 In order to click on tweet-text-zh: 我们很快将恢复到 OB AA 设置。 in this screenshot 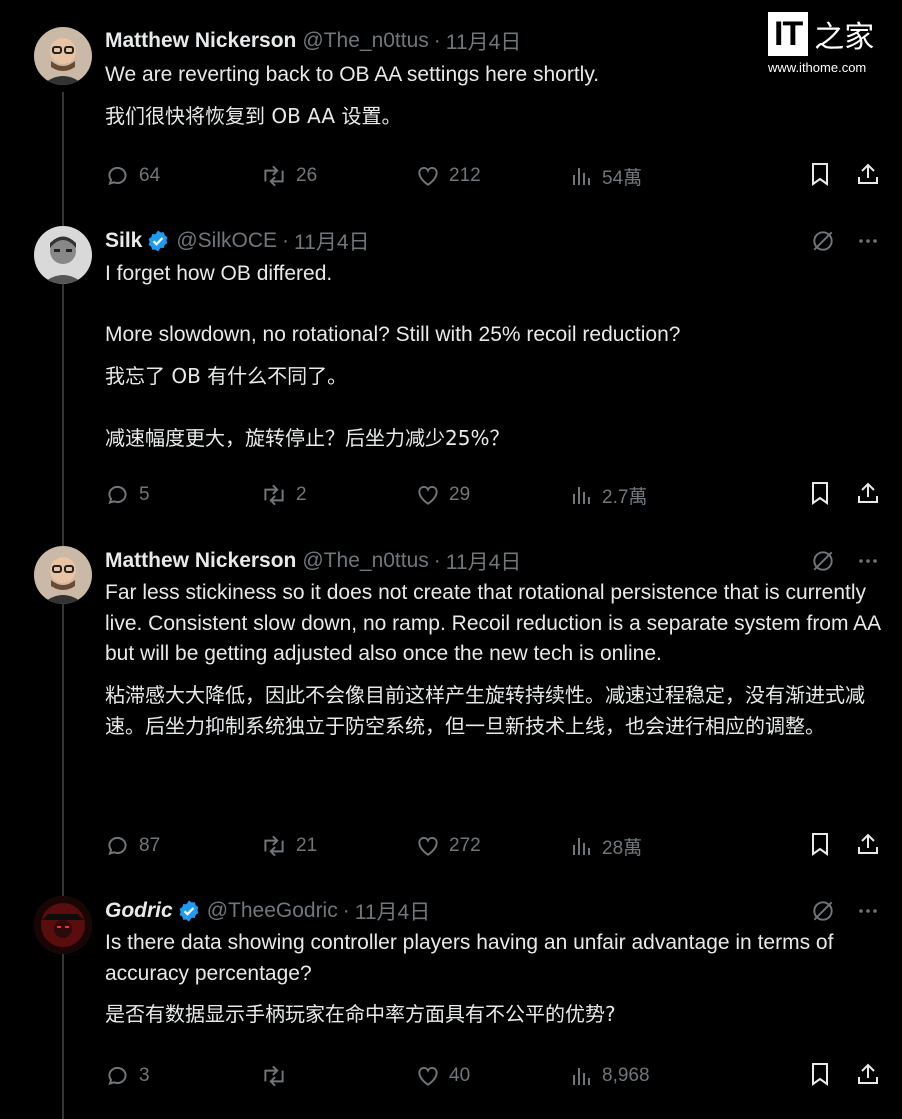, I will do `click(253, 115)`.